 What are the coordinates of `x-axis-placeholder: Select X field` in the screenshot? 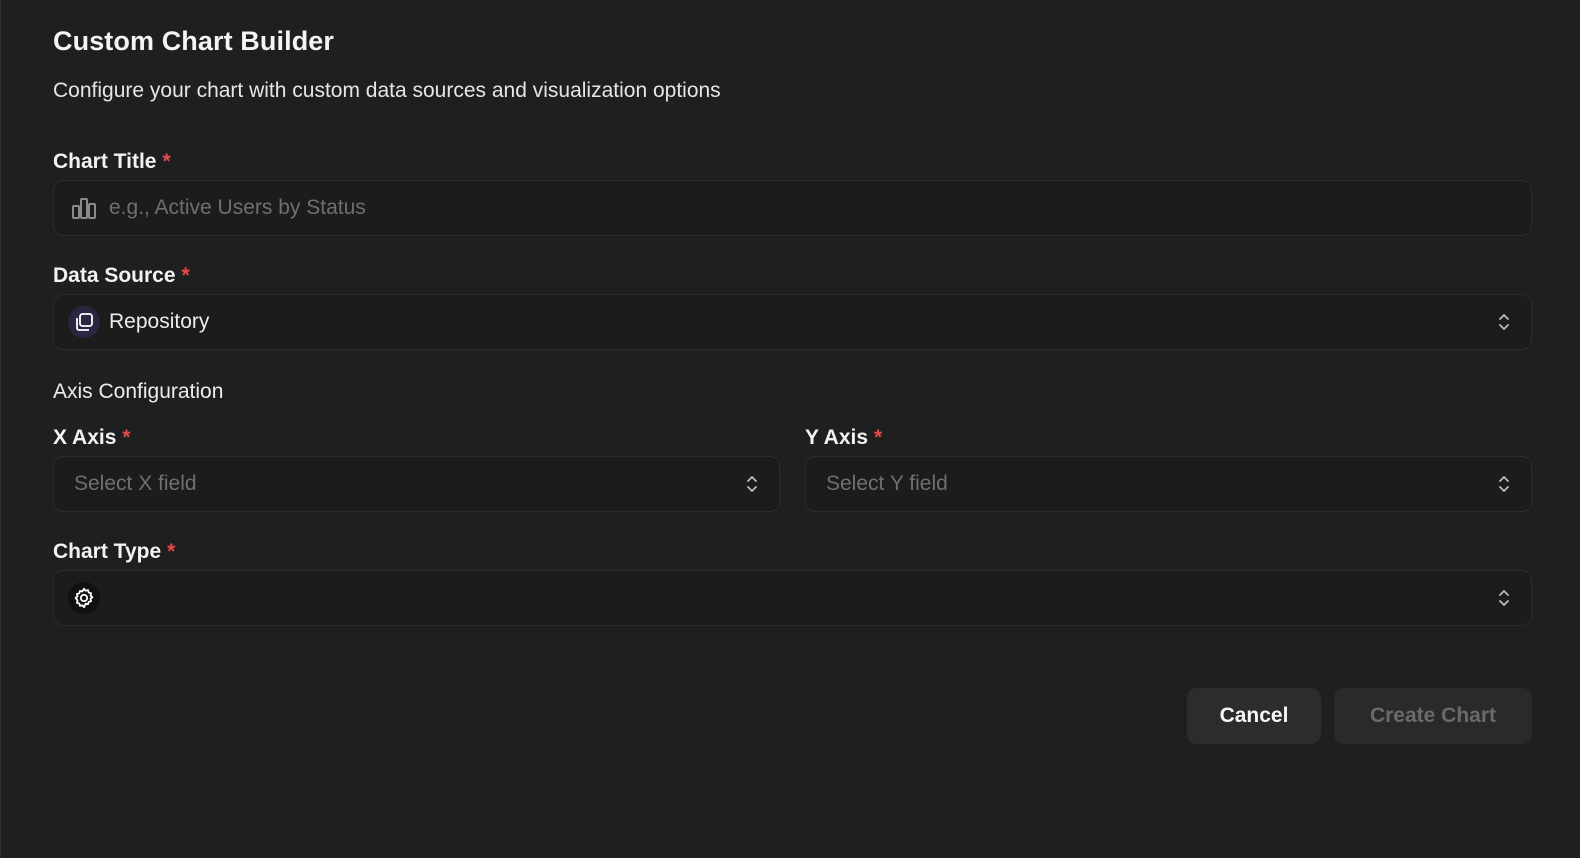 It's located at (135, 483).